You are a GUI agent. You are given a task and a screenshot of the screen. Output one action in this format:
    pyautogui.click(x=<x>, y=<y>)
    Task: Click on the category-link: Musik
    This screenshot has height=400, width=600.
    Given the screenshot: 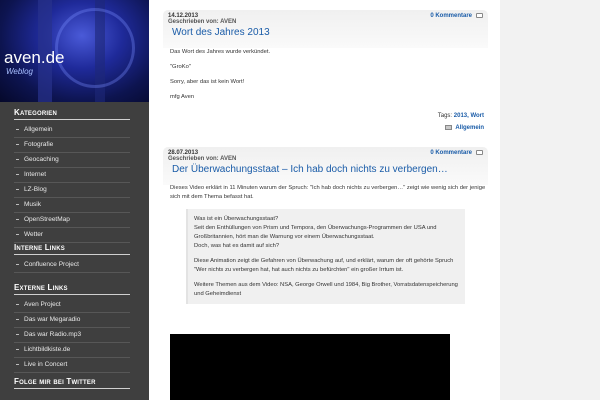 What is the action you would take?
    pyautogui.click(x=72, y=205)
    